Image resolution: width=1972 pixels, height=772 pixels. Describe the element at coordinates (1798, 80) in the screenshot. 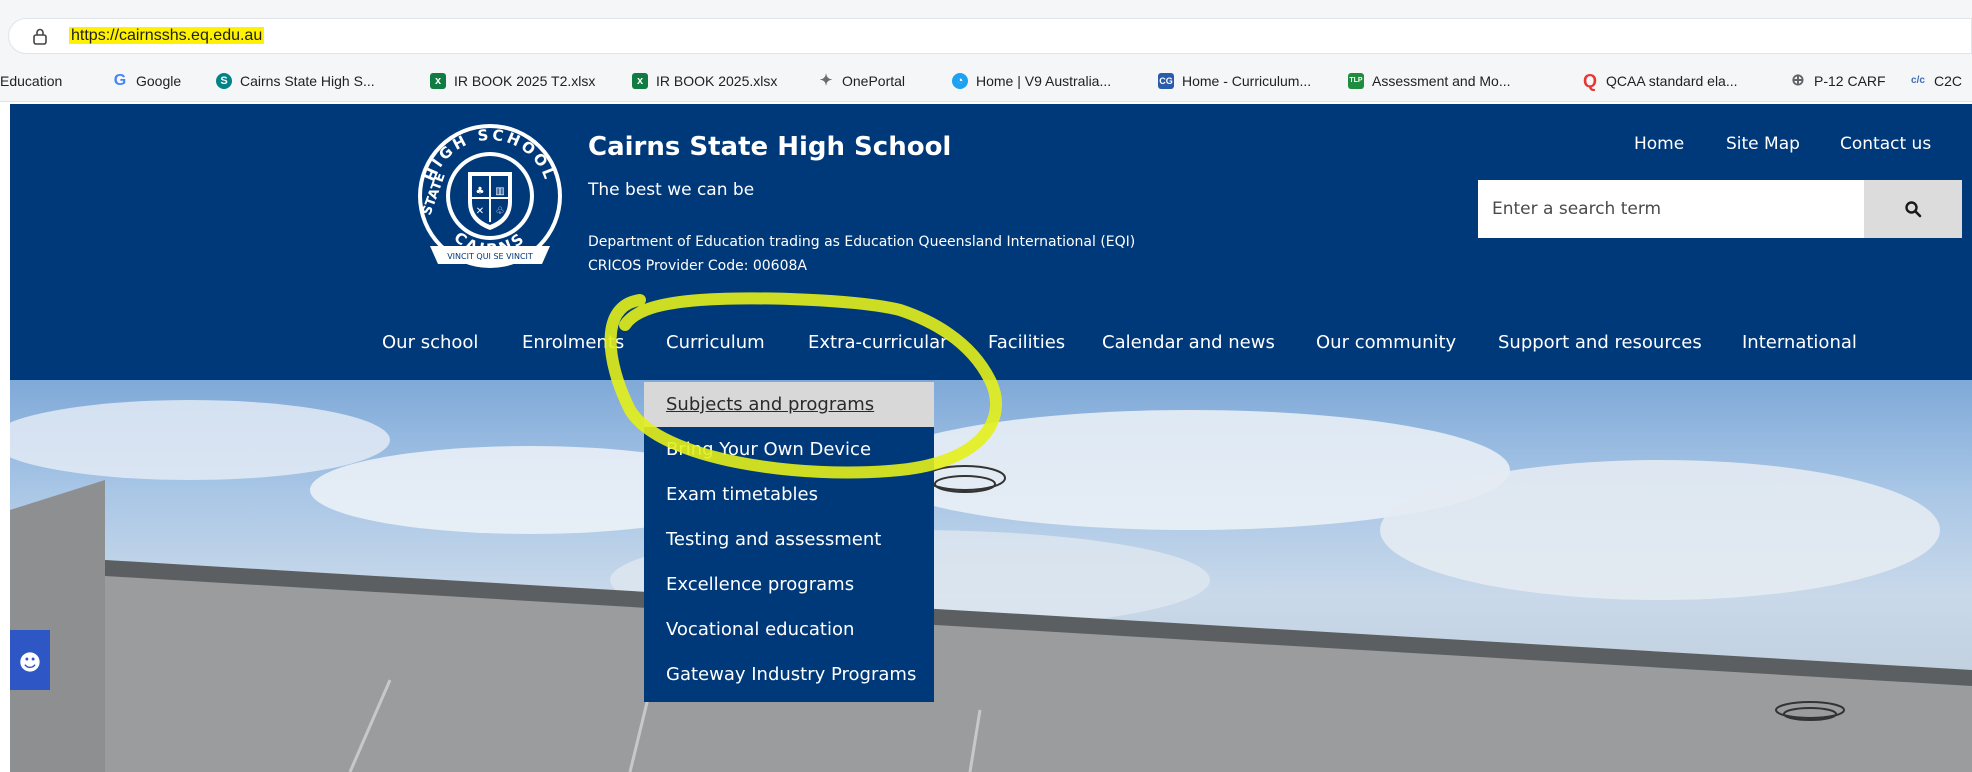

I see `globe-icon: ⊕` at that location.